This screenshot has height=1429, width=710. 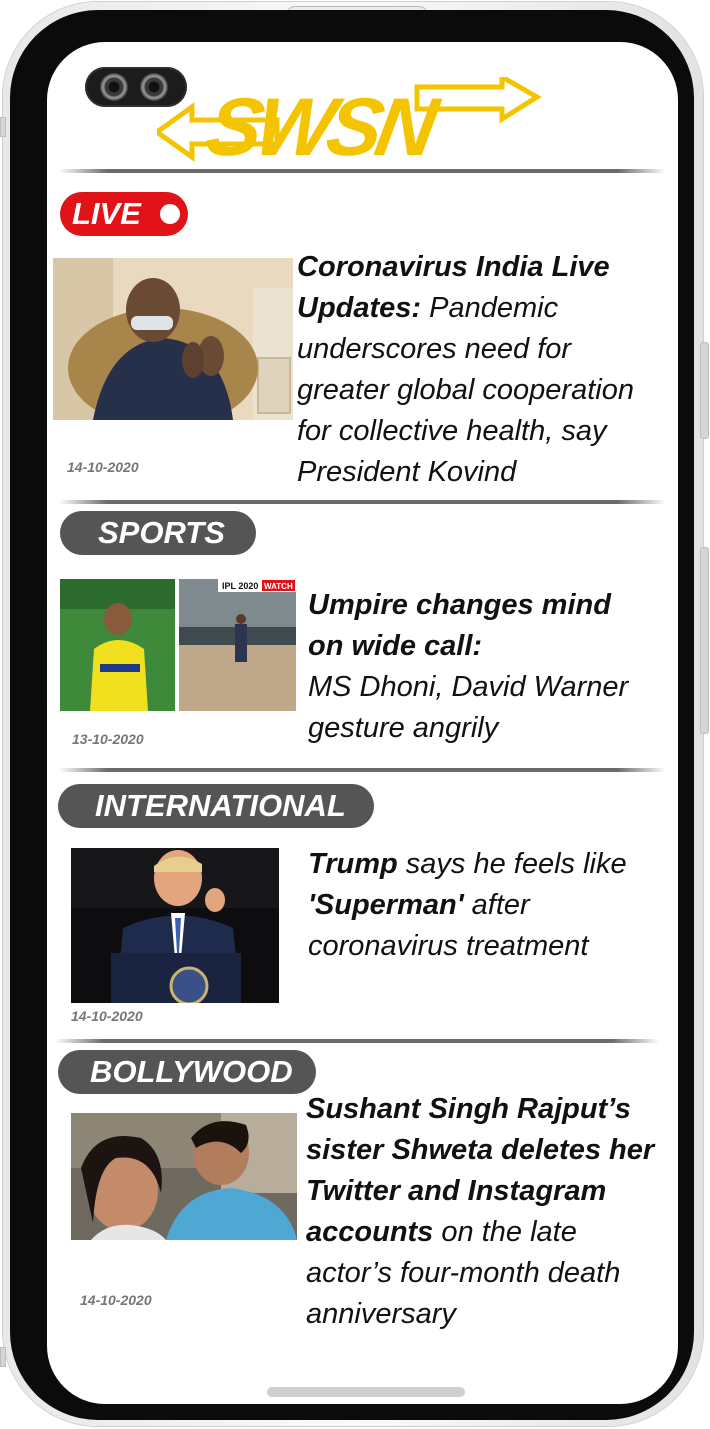 I want to click on article-thumbnail-trump, so click(x=175, y=925).